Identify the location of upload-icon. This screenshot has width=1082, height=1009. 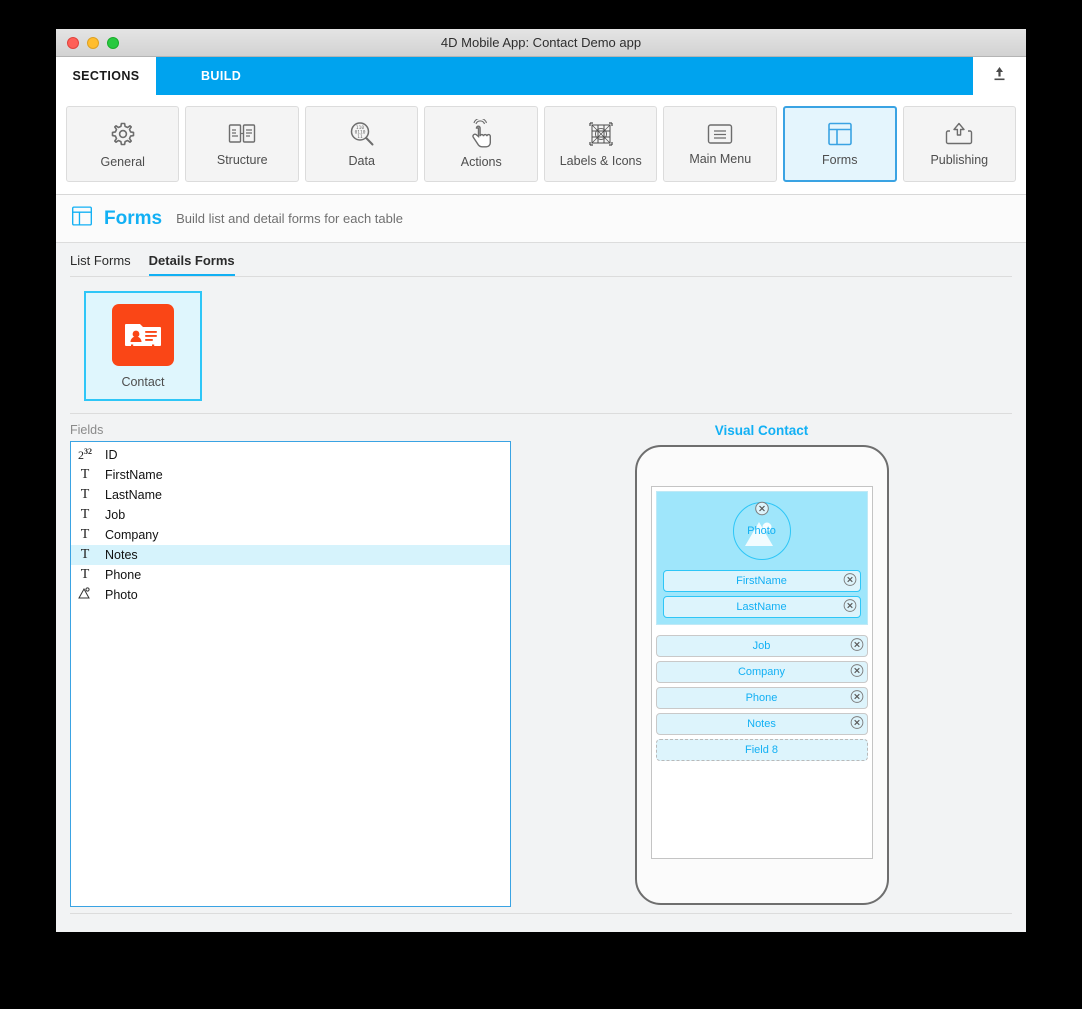
(999, 76).